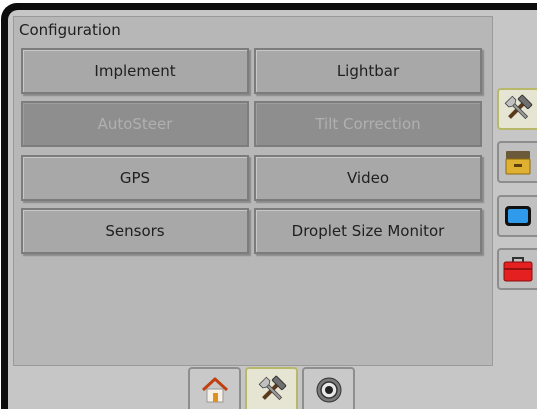  I want to click on bottom-tab-home, so click(214, 388).